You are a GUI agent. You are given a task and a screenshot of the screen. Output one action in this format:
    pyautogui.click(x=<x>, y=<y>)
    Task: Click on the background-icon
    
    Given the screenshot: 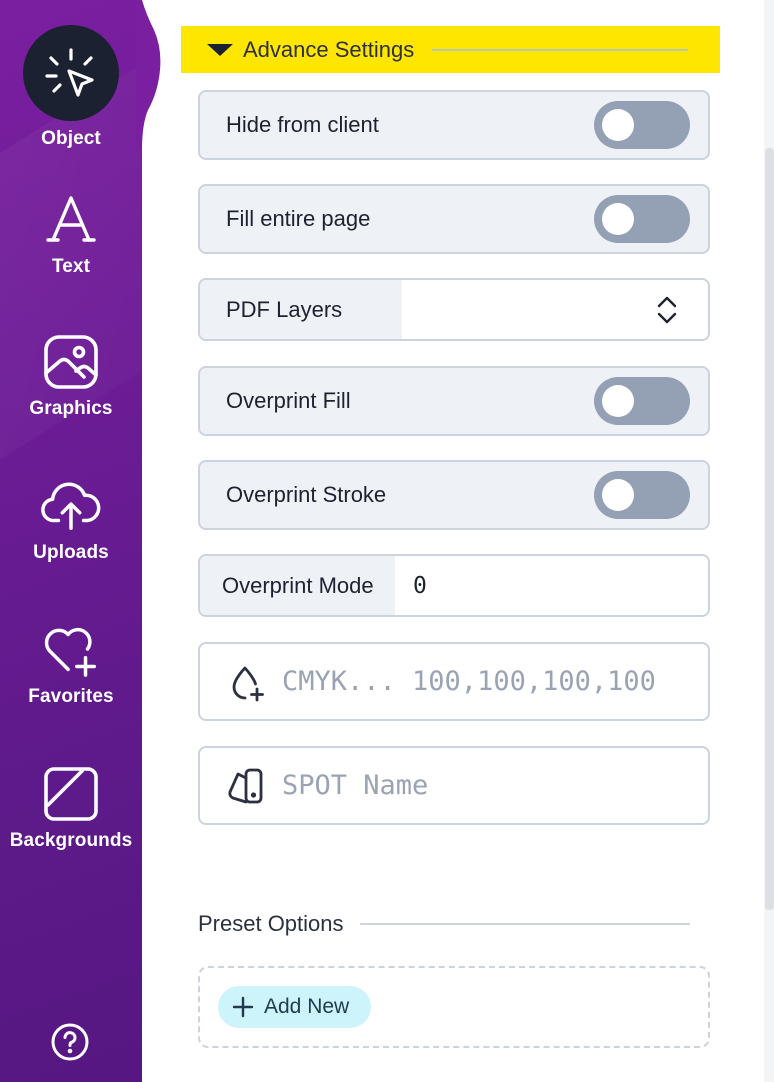 What is the action you would take?
    pyautogui.click(x=71, y=794)
    